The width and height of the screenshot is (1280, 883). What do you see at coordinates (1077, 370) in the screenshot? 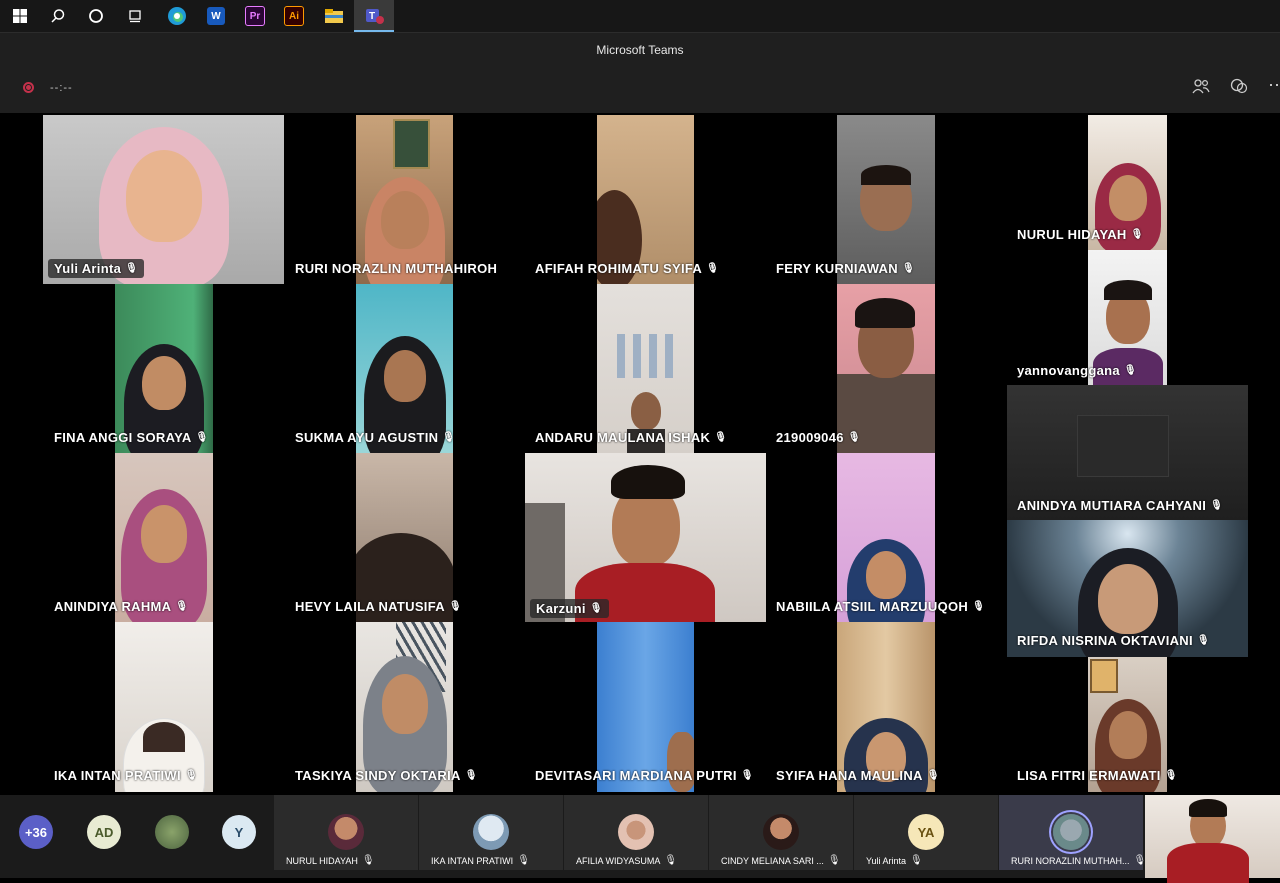
I see `participant-name-tag: yannovanggana 🎙` at bounding box center [1077, 370].